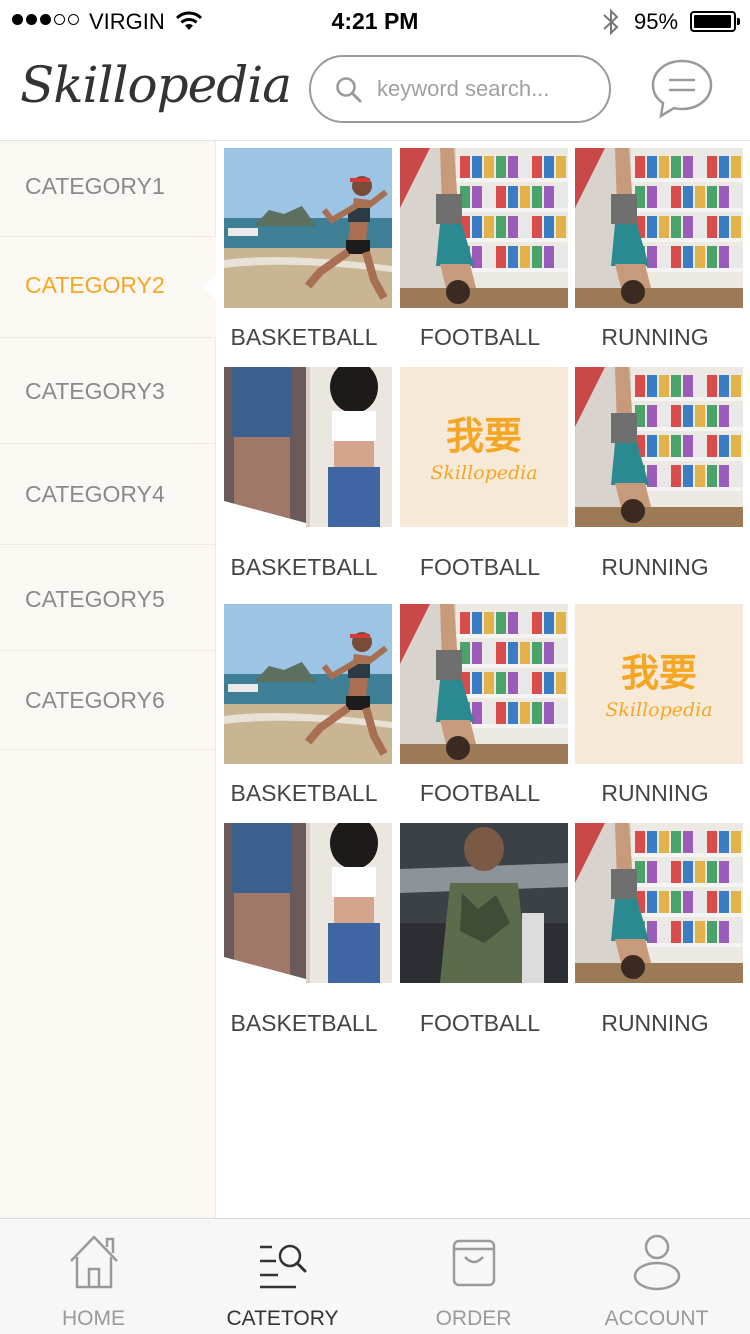  What do you see at coordinates (473, 1318) in the screenshot?
I see `tab-label: ORDER` at bounding box center [473, 1318].